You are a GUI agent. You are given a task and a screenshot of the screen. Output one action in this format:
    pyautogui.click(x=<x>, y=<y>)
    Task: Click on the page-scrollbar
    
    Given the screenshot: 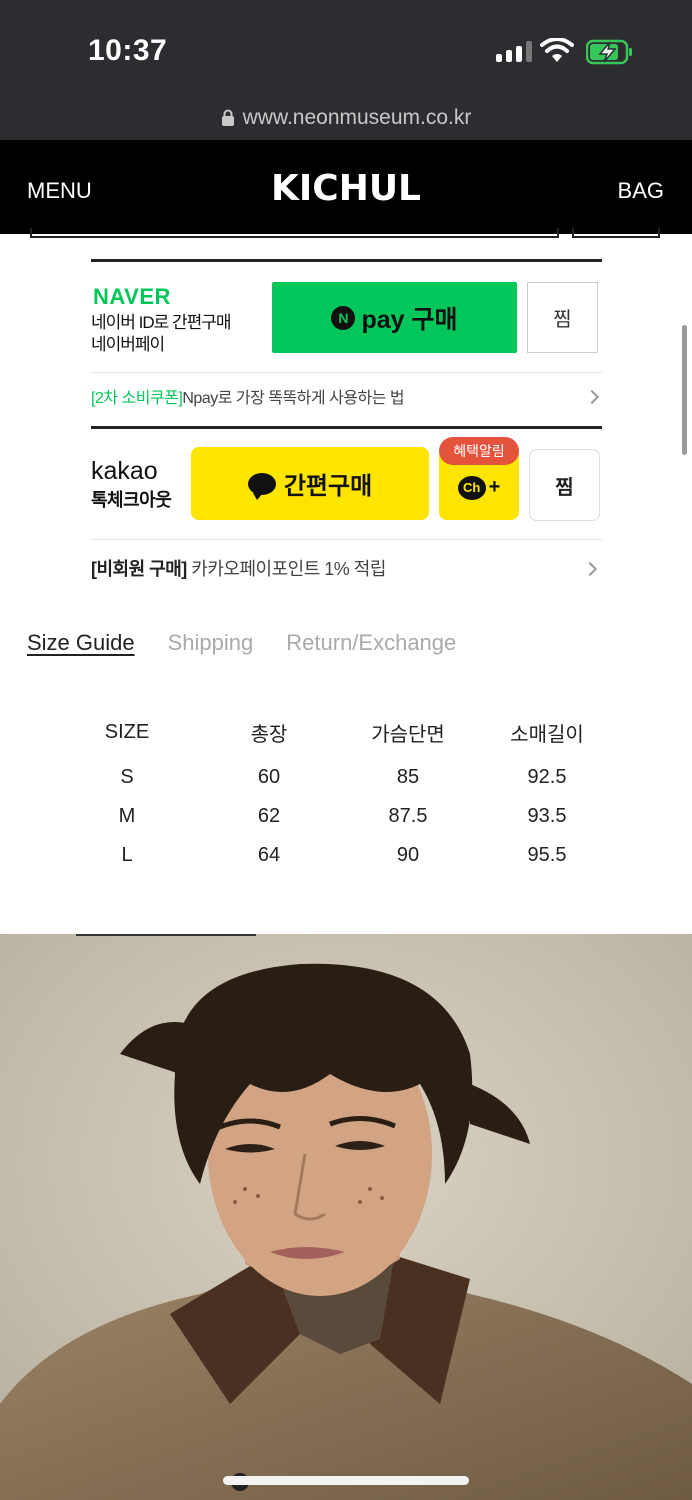 What is the action you would take?
    pyautogui.click(x=684, y=390)
    